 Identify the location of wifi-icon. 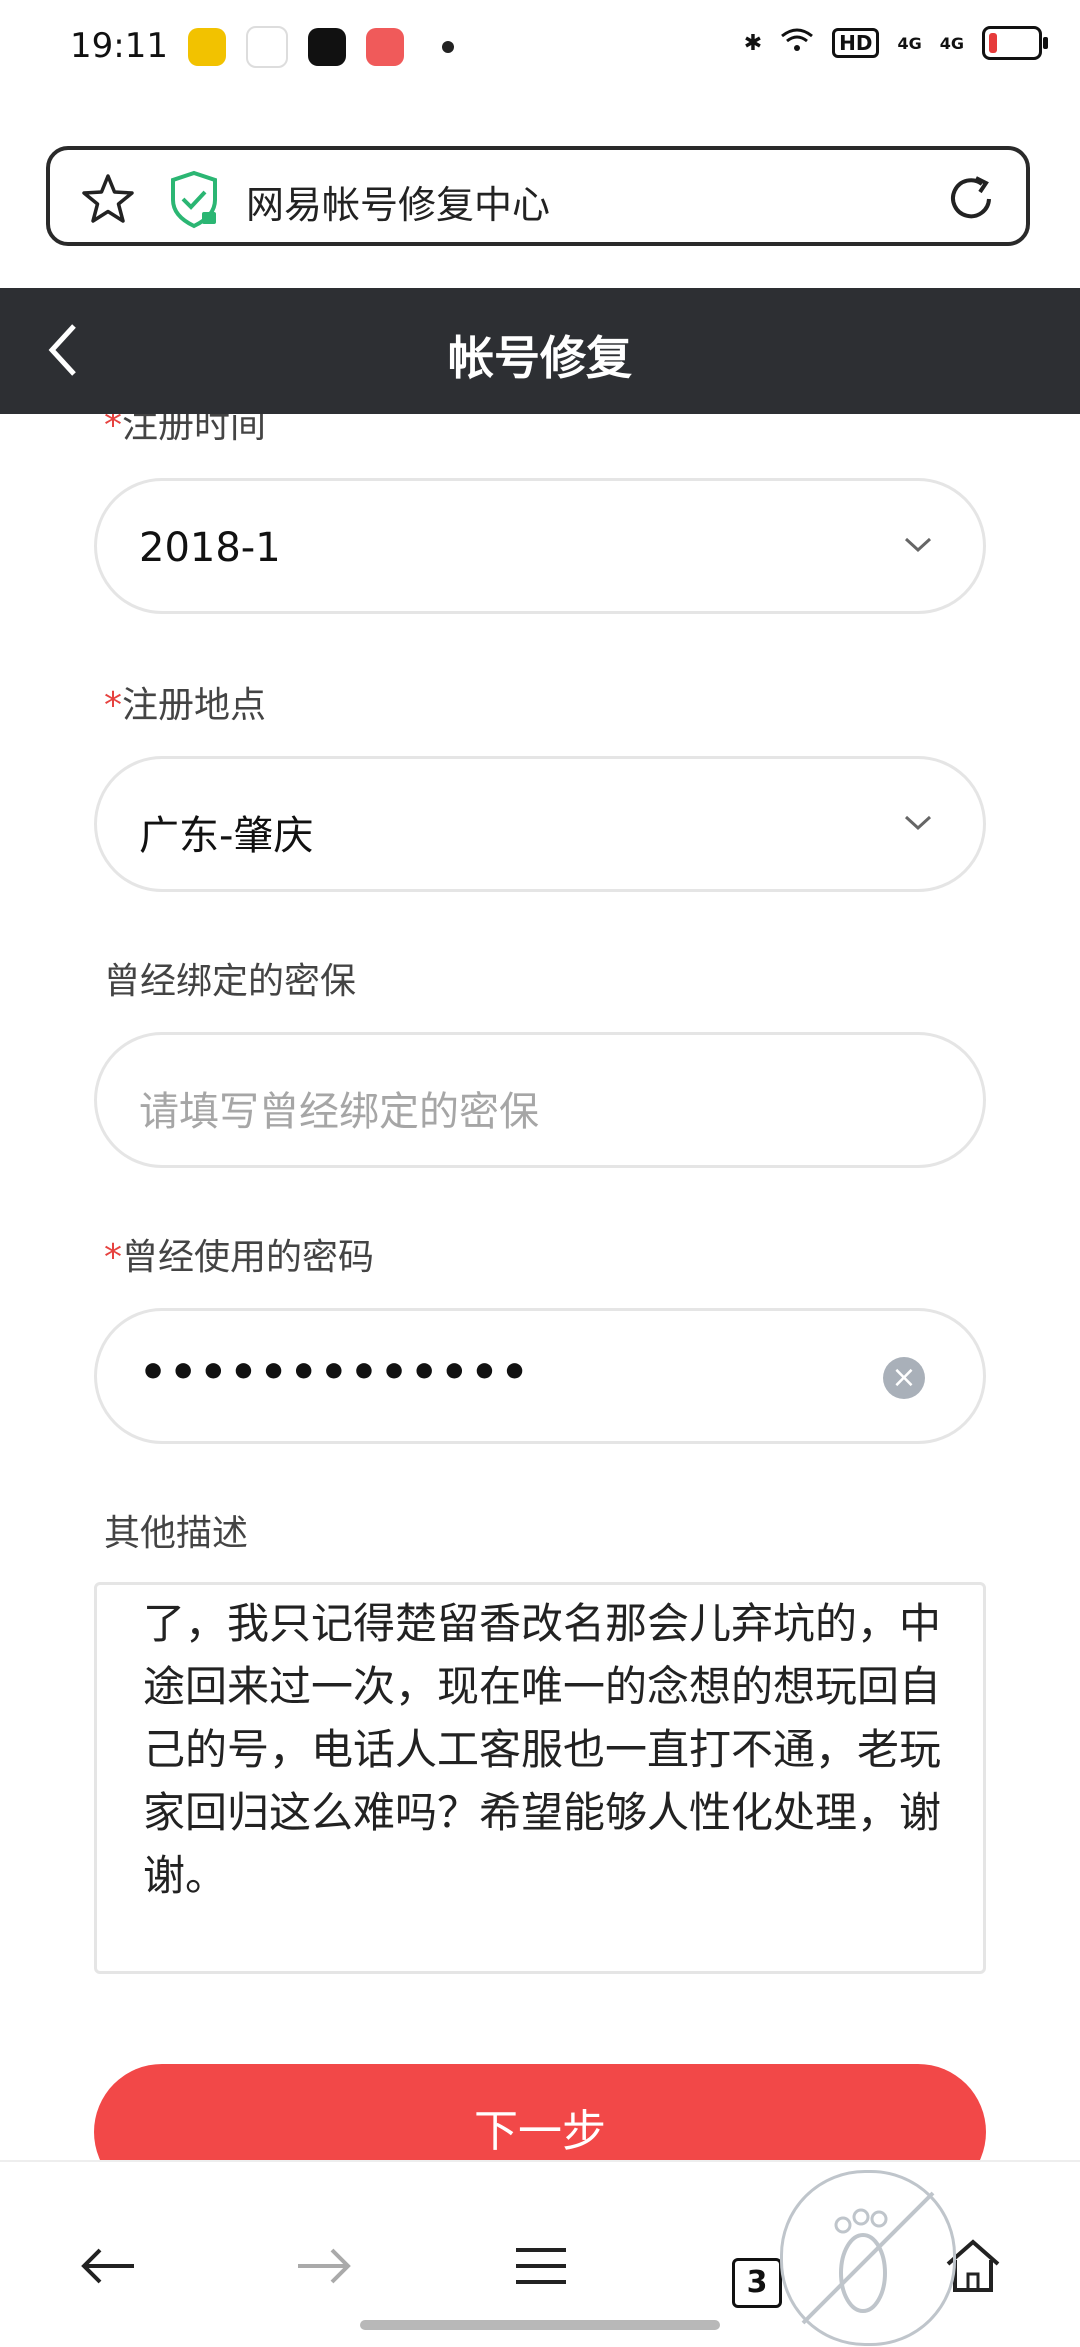
(797, 43).